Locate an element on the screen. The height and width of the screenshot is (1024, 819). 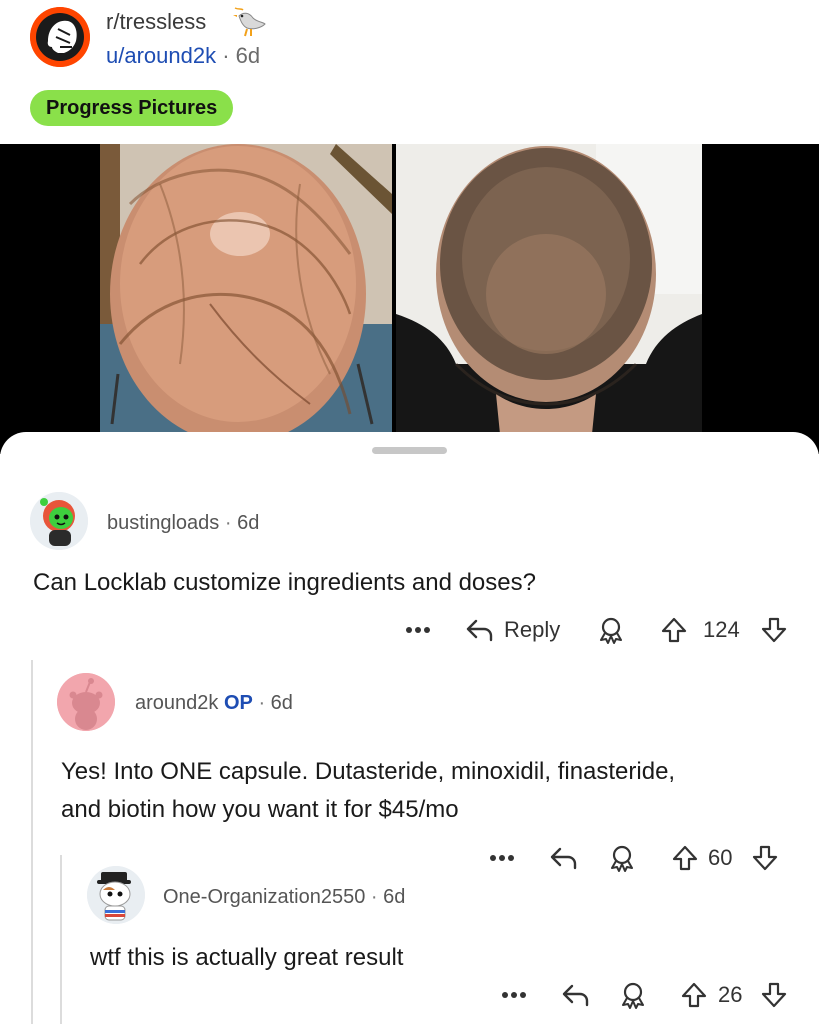
subreddit-avatar is located at coordinates (60, 37).